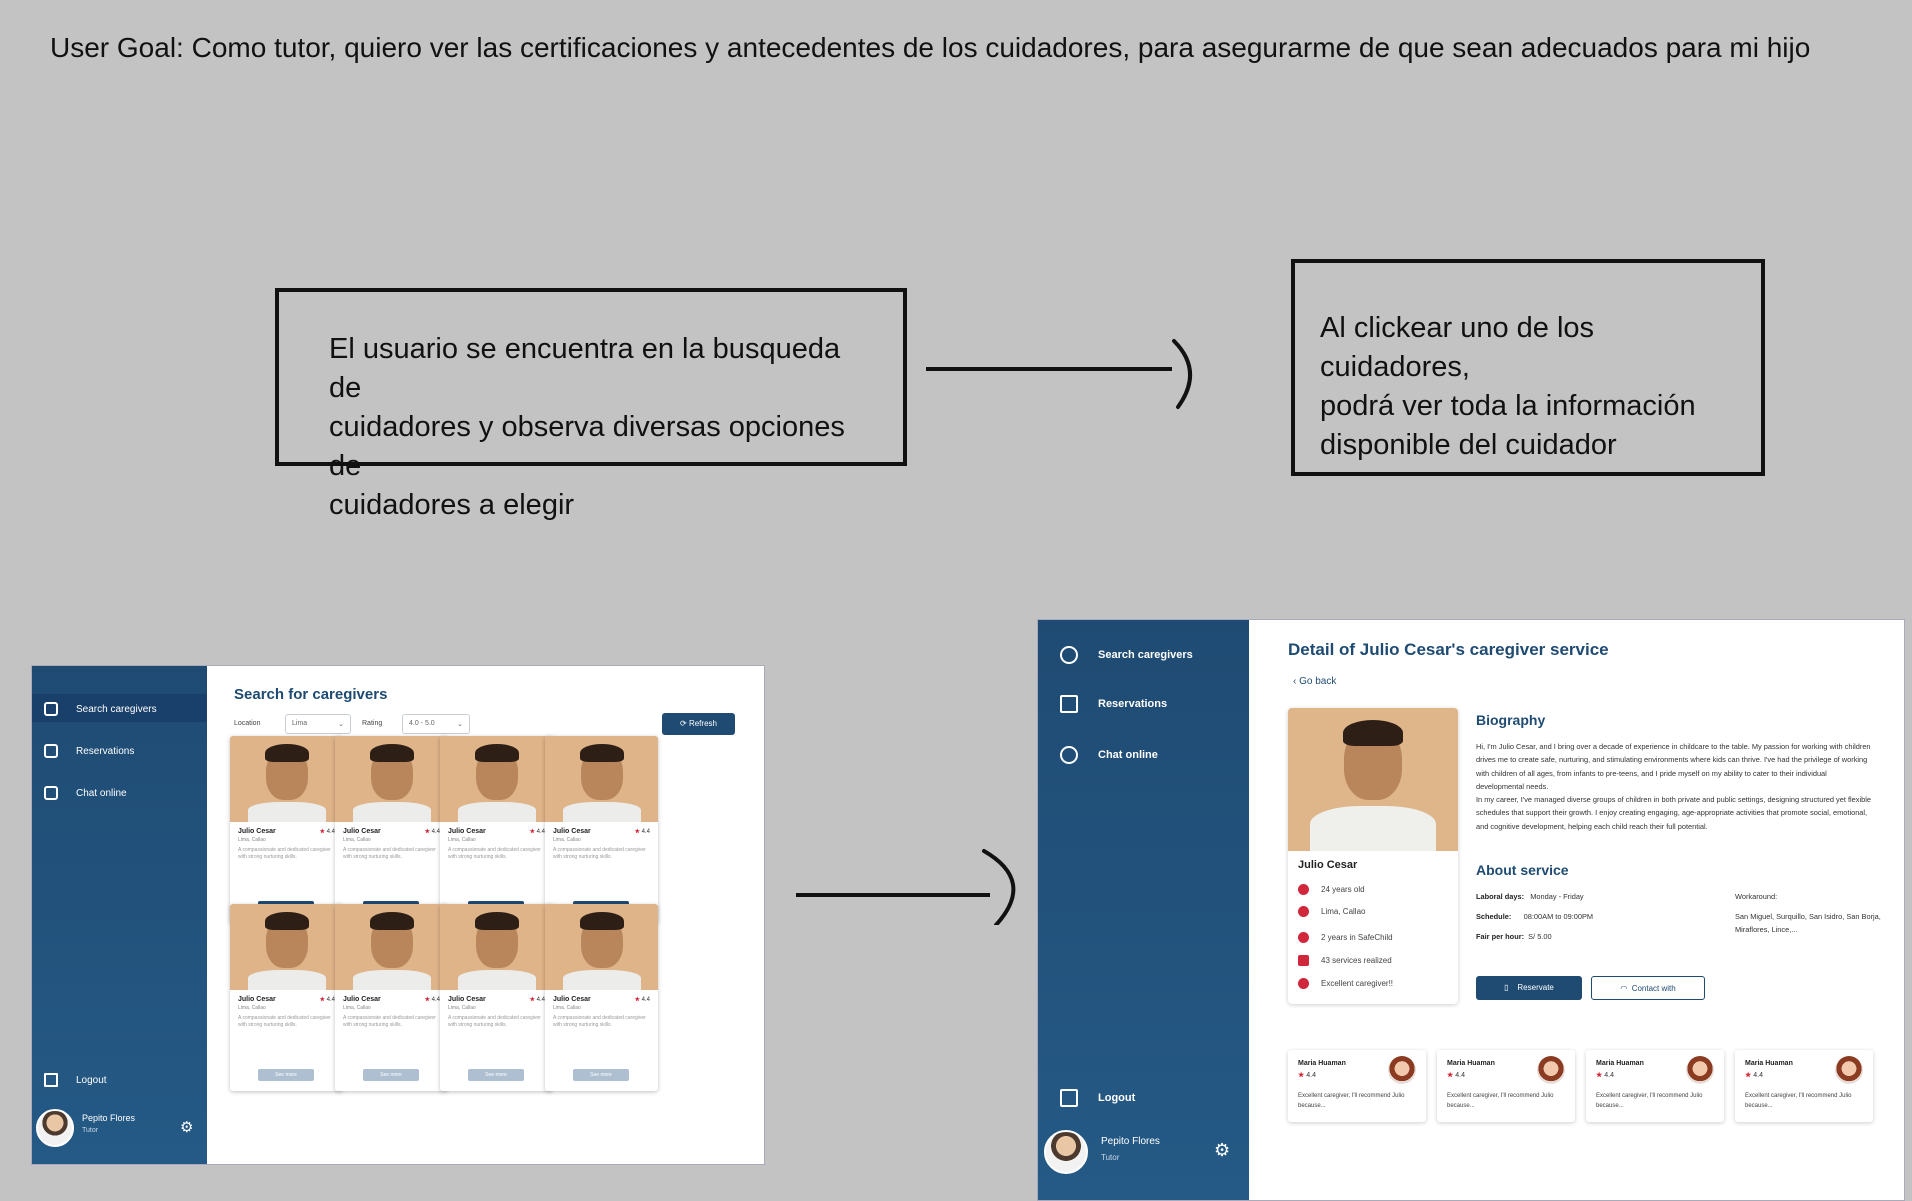  Describe the element at coordinates (1303, 889) in the screenshot. I see `person-icon` at that location.